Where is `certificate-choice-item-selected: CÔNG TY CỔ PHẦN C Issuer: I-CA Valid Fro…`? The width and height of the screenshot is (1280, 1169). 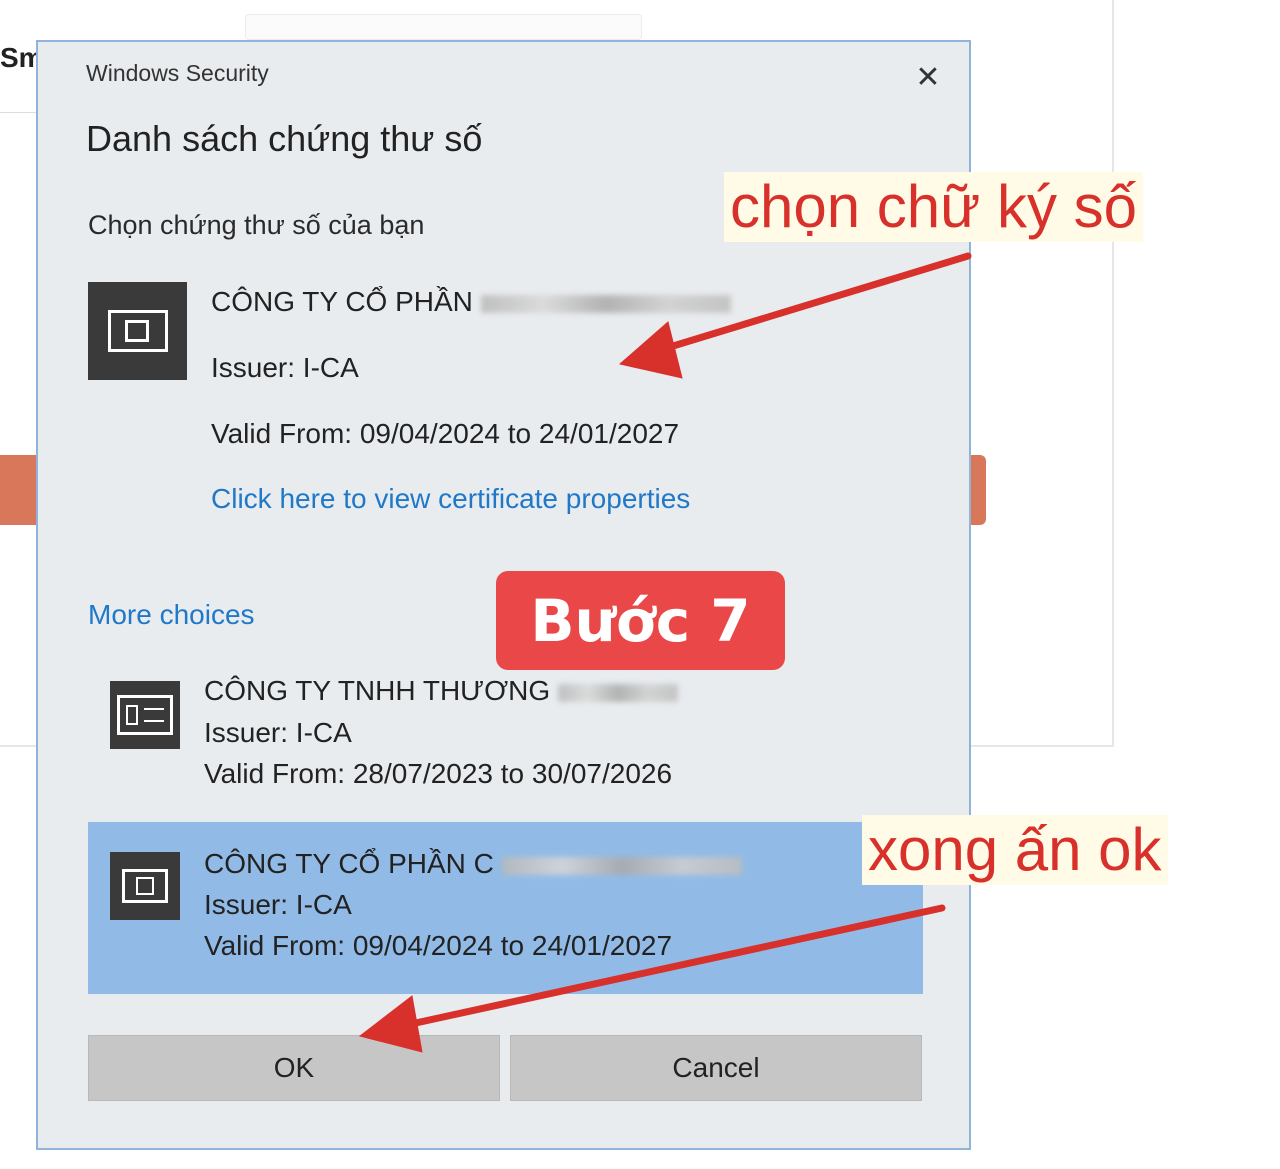 certificate-choice-item-selected: CÔNG TY CỔ PHẦN C Issuer: I-CA Valid Fro… is located at coordinates (505, 908).